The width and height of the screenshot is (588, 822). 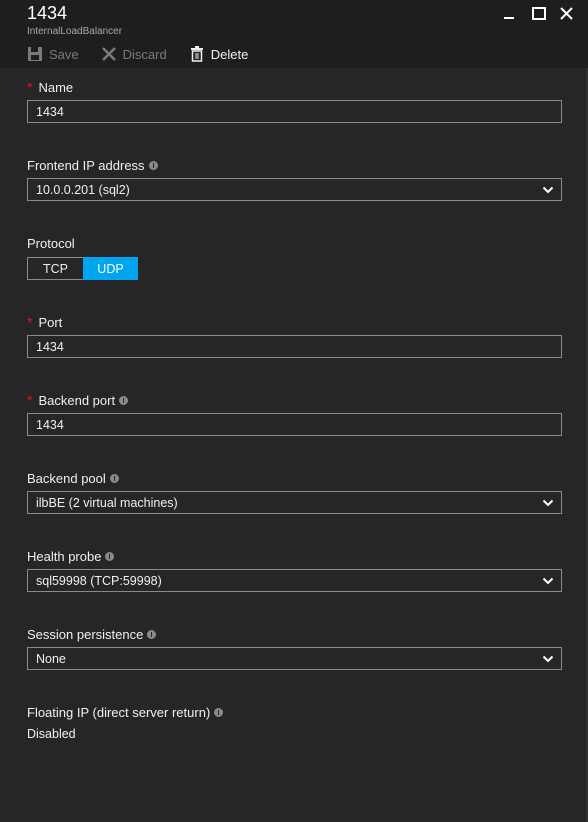 What do you see at coordinates (51, 734) in the screenshot?
I see `floating-ip-value: Disabled` at bounding box center [51, 734].